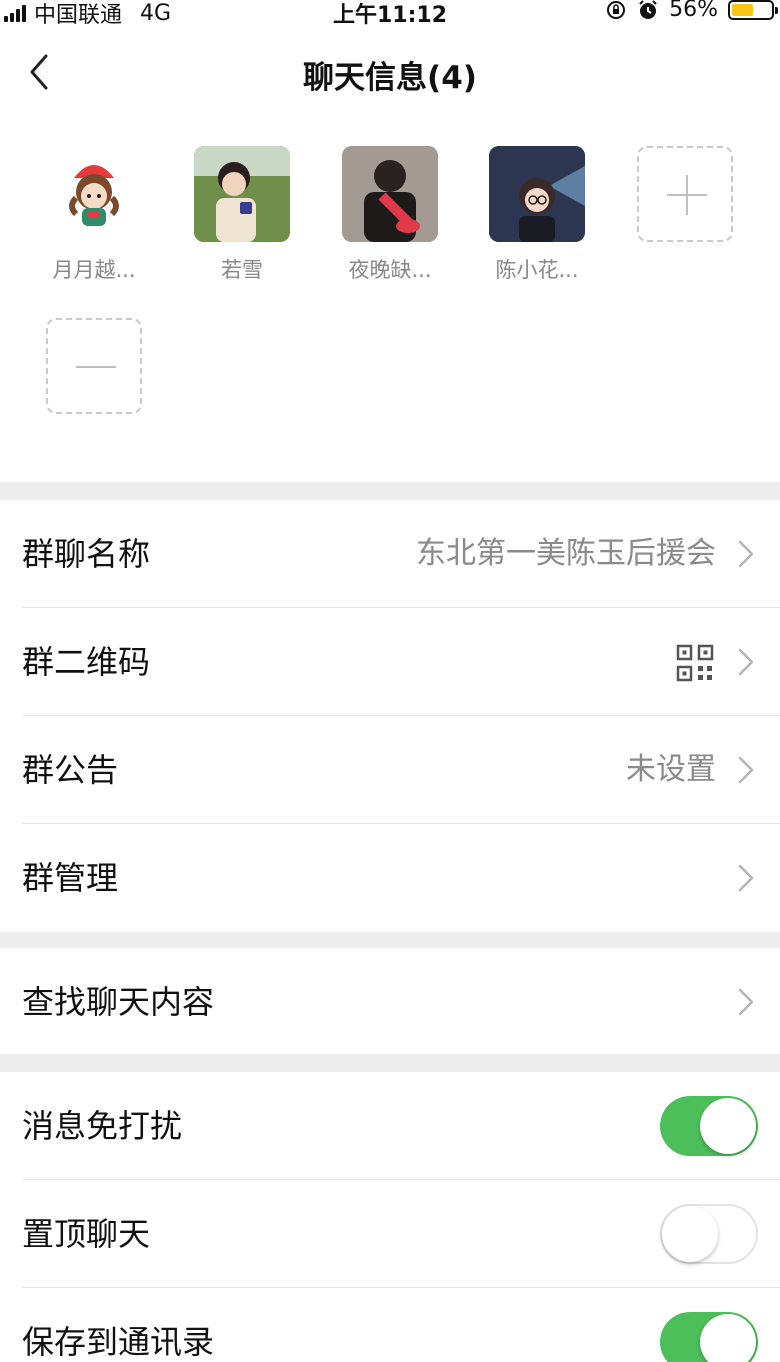 This screenshot has height=1362, width=780. I want to click on mute-toggle, so click(709, 1126).